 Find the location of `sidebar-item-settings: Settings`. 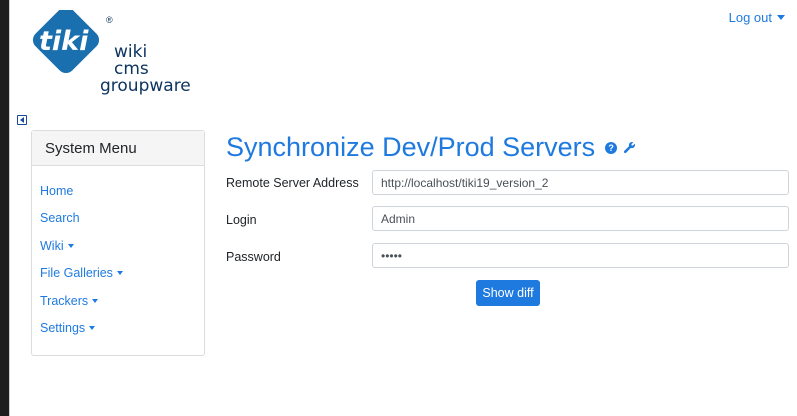

sidebar-item-settings: Settings is located at coordinates (118, 329).